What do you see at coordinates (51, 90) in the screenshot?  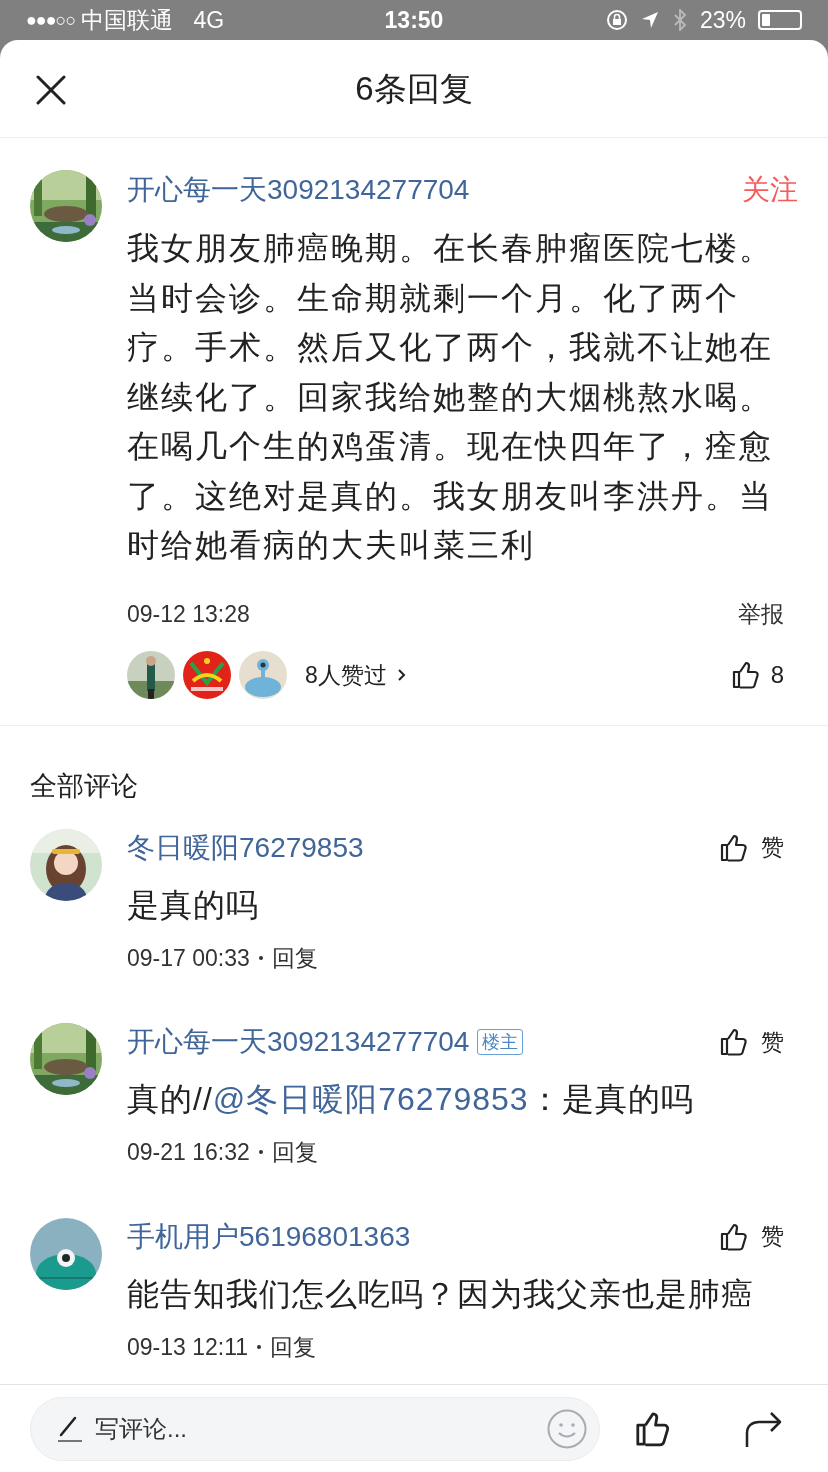 I see `close-icon` at bounding box center [51, 90].